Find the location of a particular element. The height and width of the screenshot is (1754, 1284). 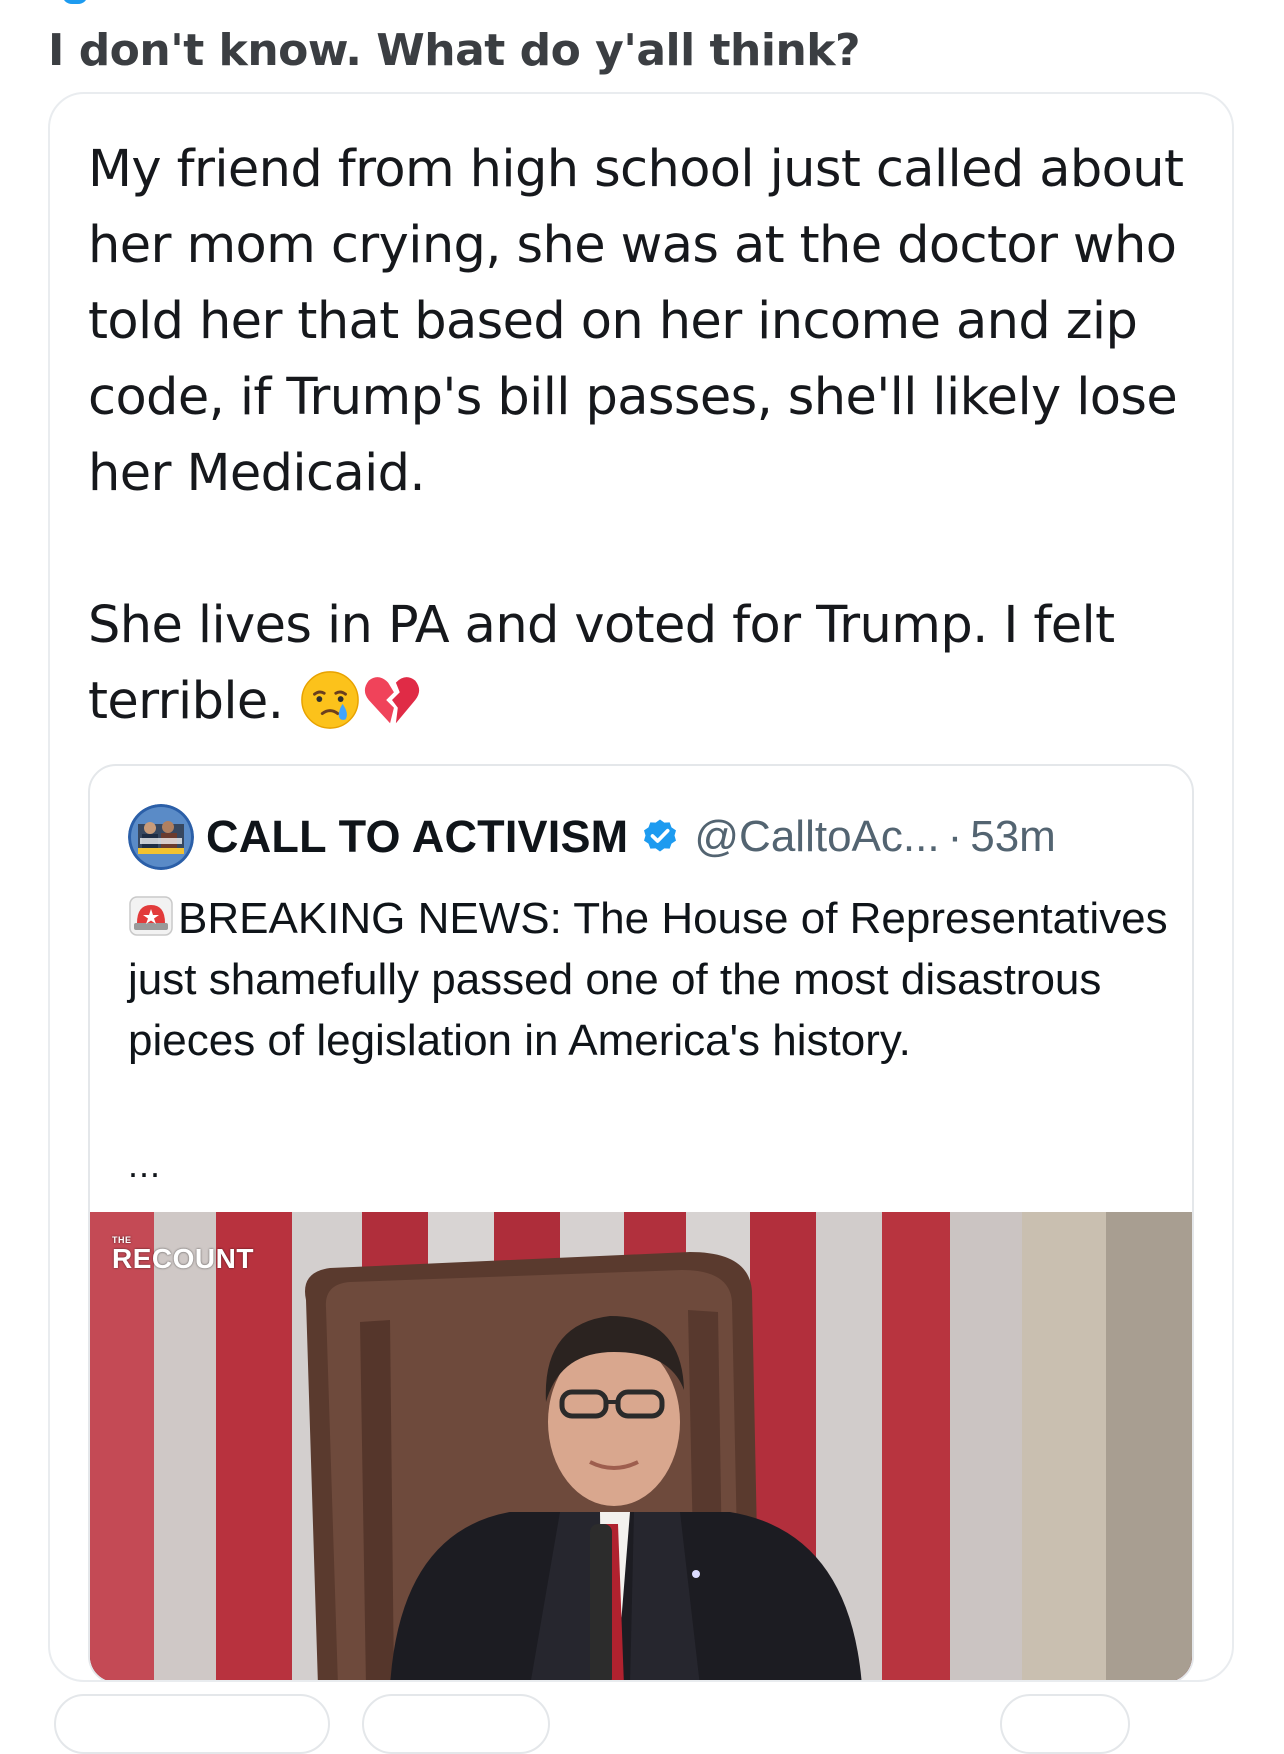

tweet-timestamp: 53m is located at coordinates (1013, 837).